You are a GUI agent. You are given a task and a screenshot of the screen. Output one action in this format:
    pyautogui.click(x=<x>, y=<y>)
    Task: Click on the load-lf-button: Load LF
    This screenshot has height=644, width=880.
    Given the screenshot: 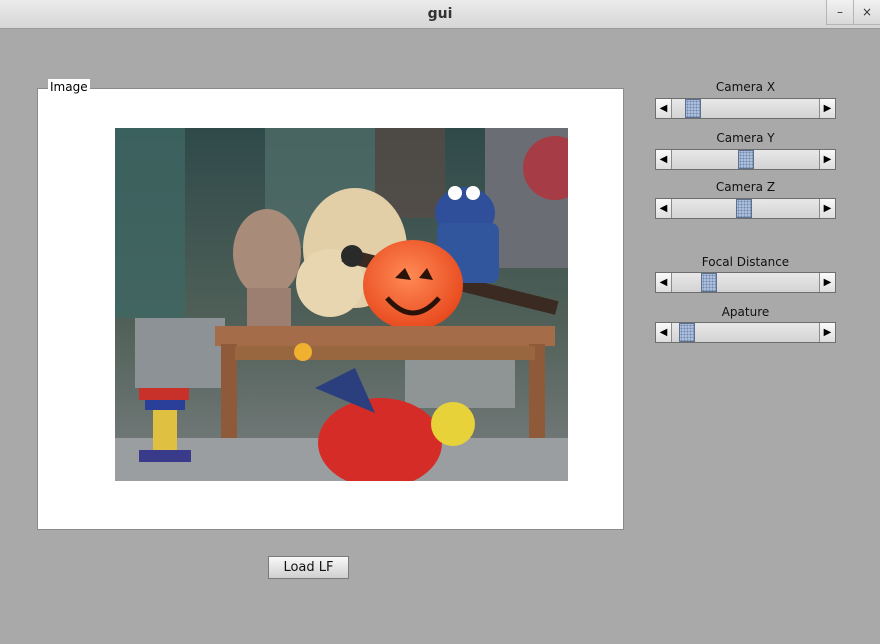 What is the action you would take?
    pyautogui.click(x=308, y=567)
    